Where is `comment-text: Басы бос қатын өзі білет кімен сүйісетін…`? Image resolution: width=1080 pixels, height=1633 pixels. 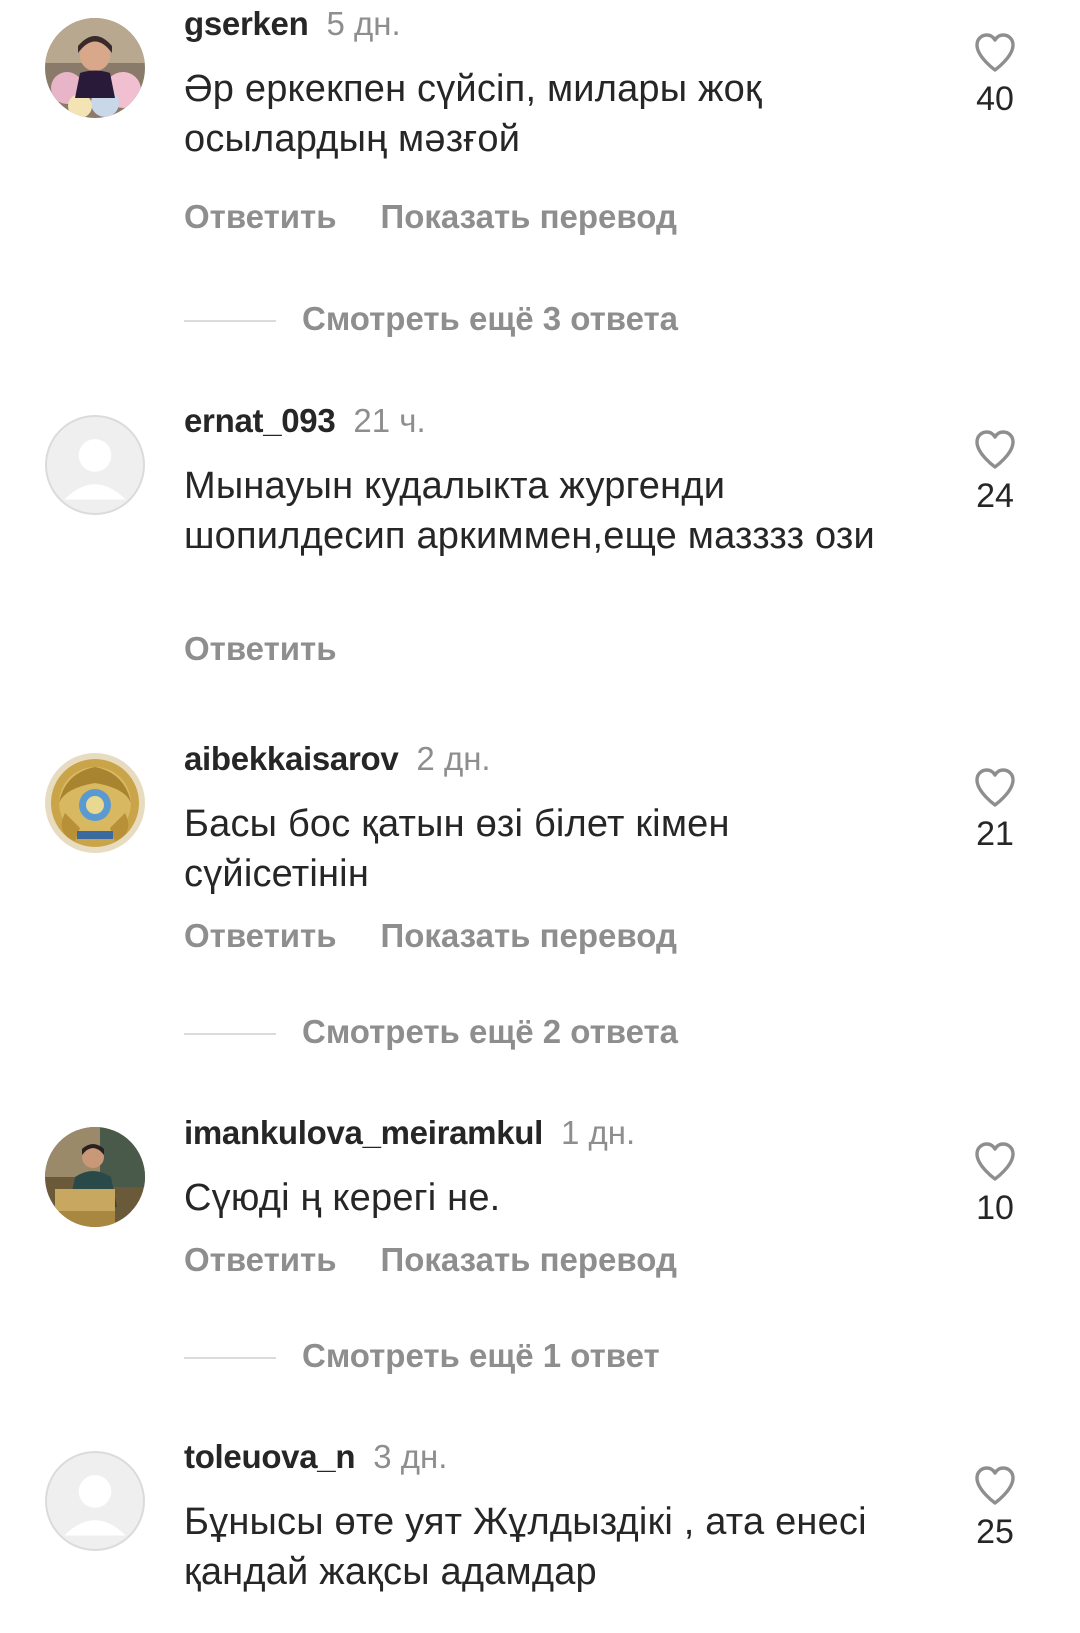 comment-text: Басы бос қатын өзі білет кімен сүйісетін… is located at coordinates (457, 849).